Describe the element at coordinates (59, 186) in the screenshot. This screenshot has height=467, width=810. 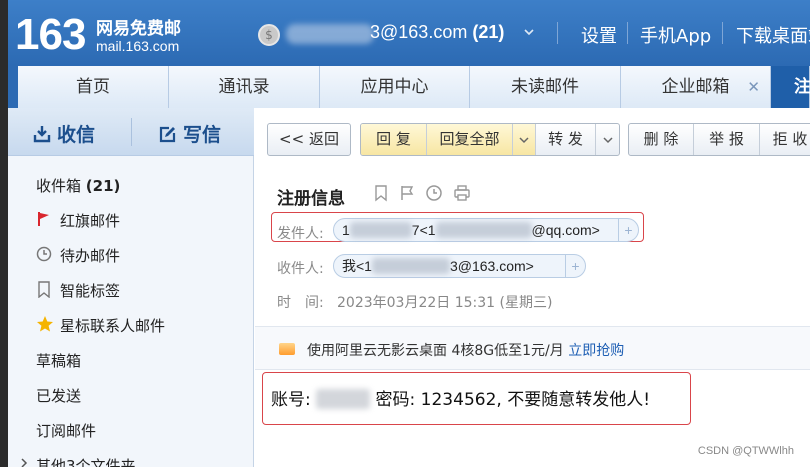
I see `folder-label: 收件箱` at that location.